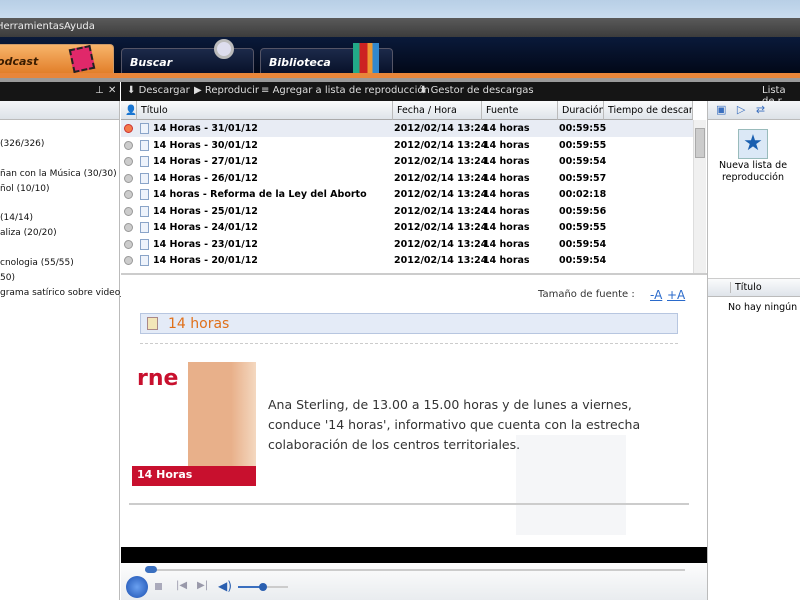 The height and width of the screenshot is (600, 800). Describe the element at coordinates (437, 110) in the screenshot. I see `column-date: Fecha / Hora` at that location.